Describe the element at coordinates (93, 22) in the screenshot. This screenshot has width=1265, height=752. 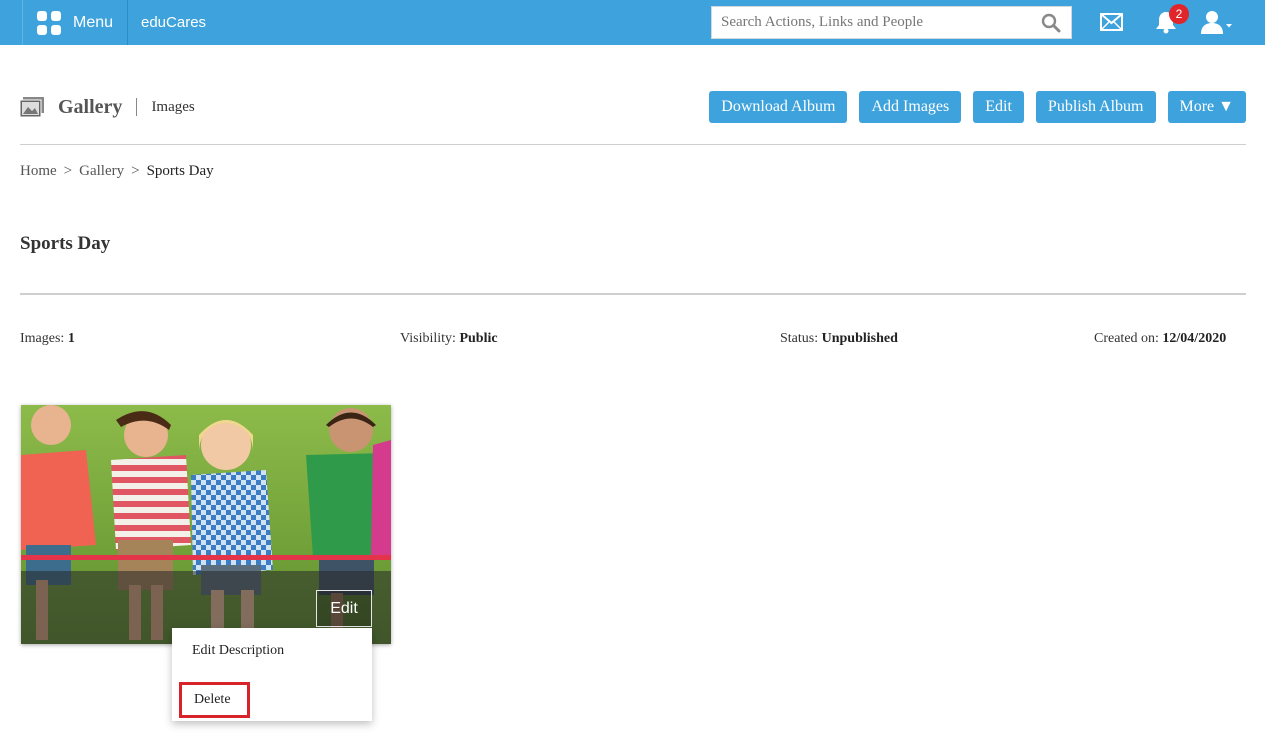
I see `menu-label: Menu` at that location.